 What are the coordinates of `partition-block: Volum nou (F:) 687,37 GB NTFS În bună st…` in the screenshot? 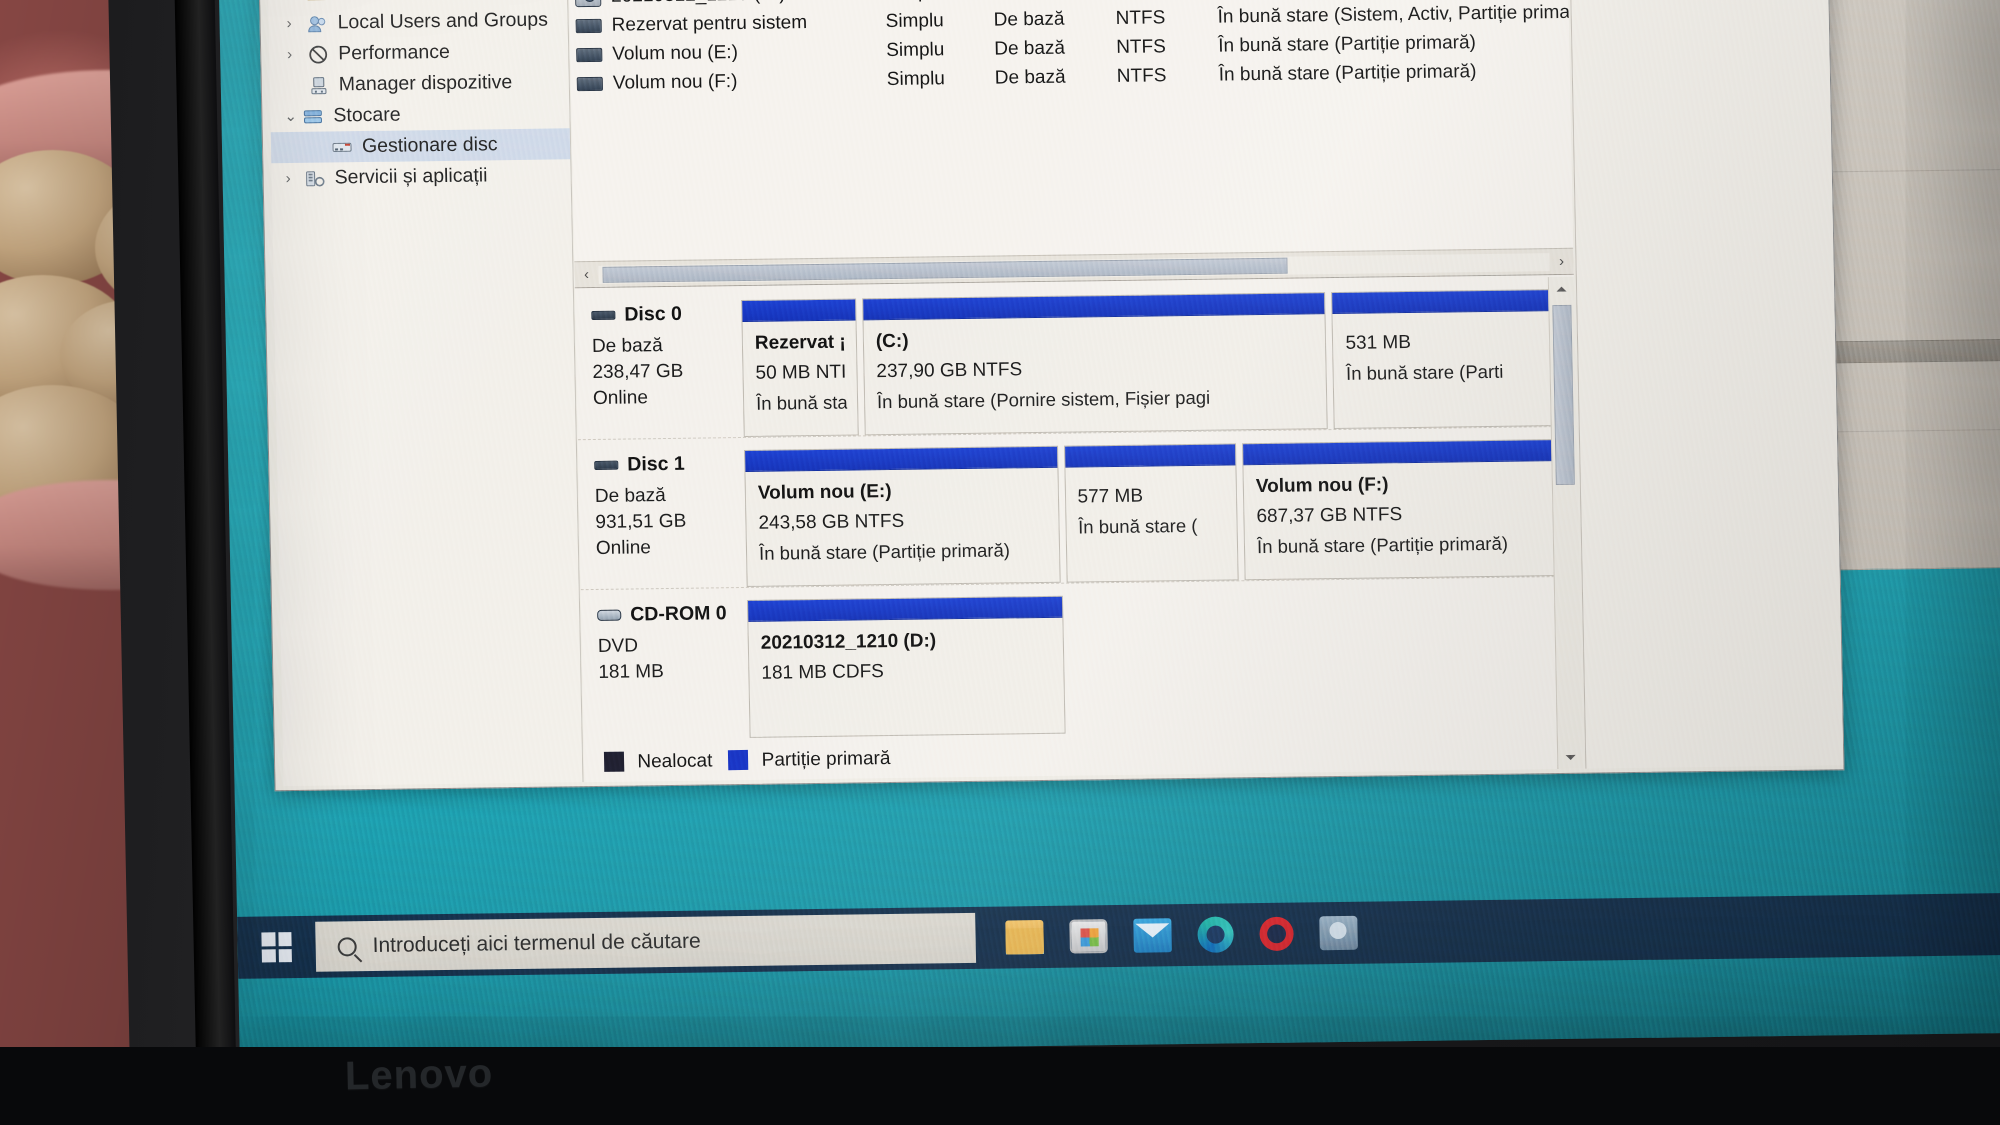 It's located at (1404, 509).